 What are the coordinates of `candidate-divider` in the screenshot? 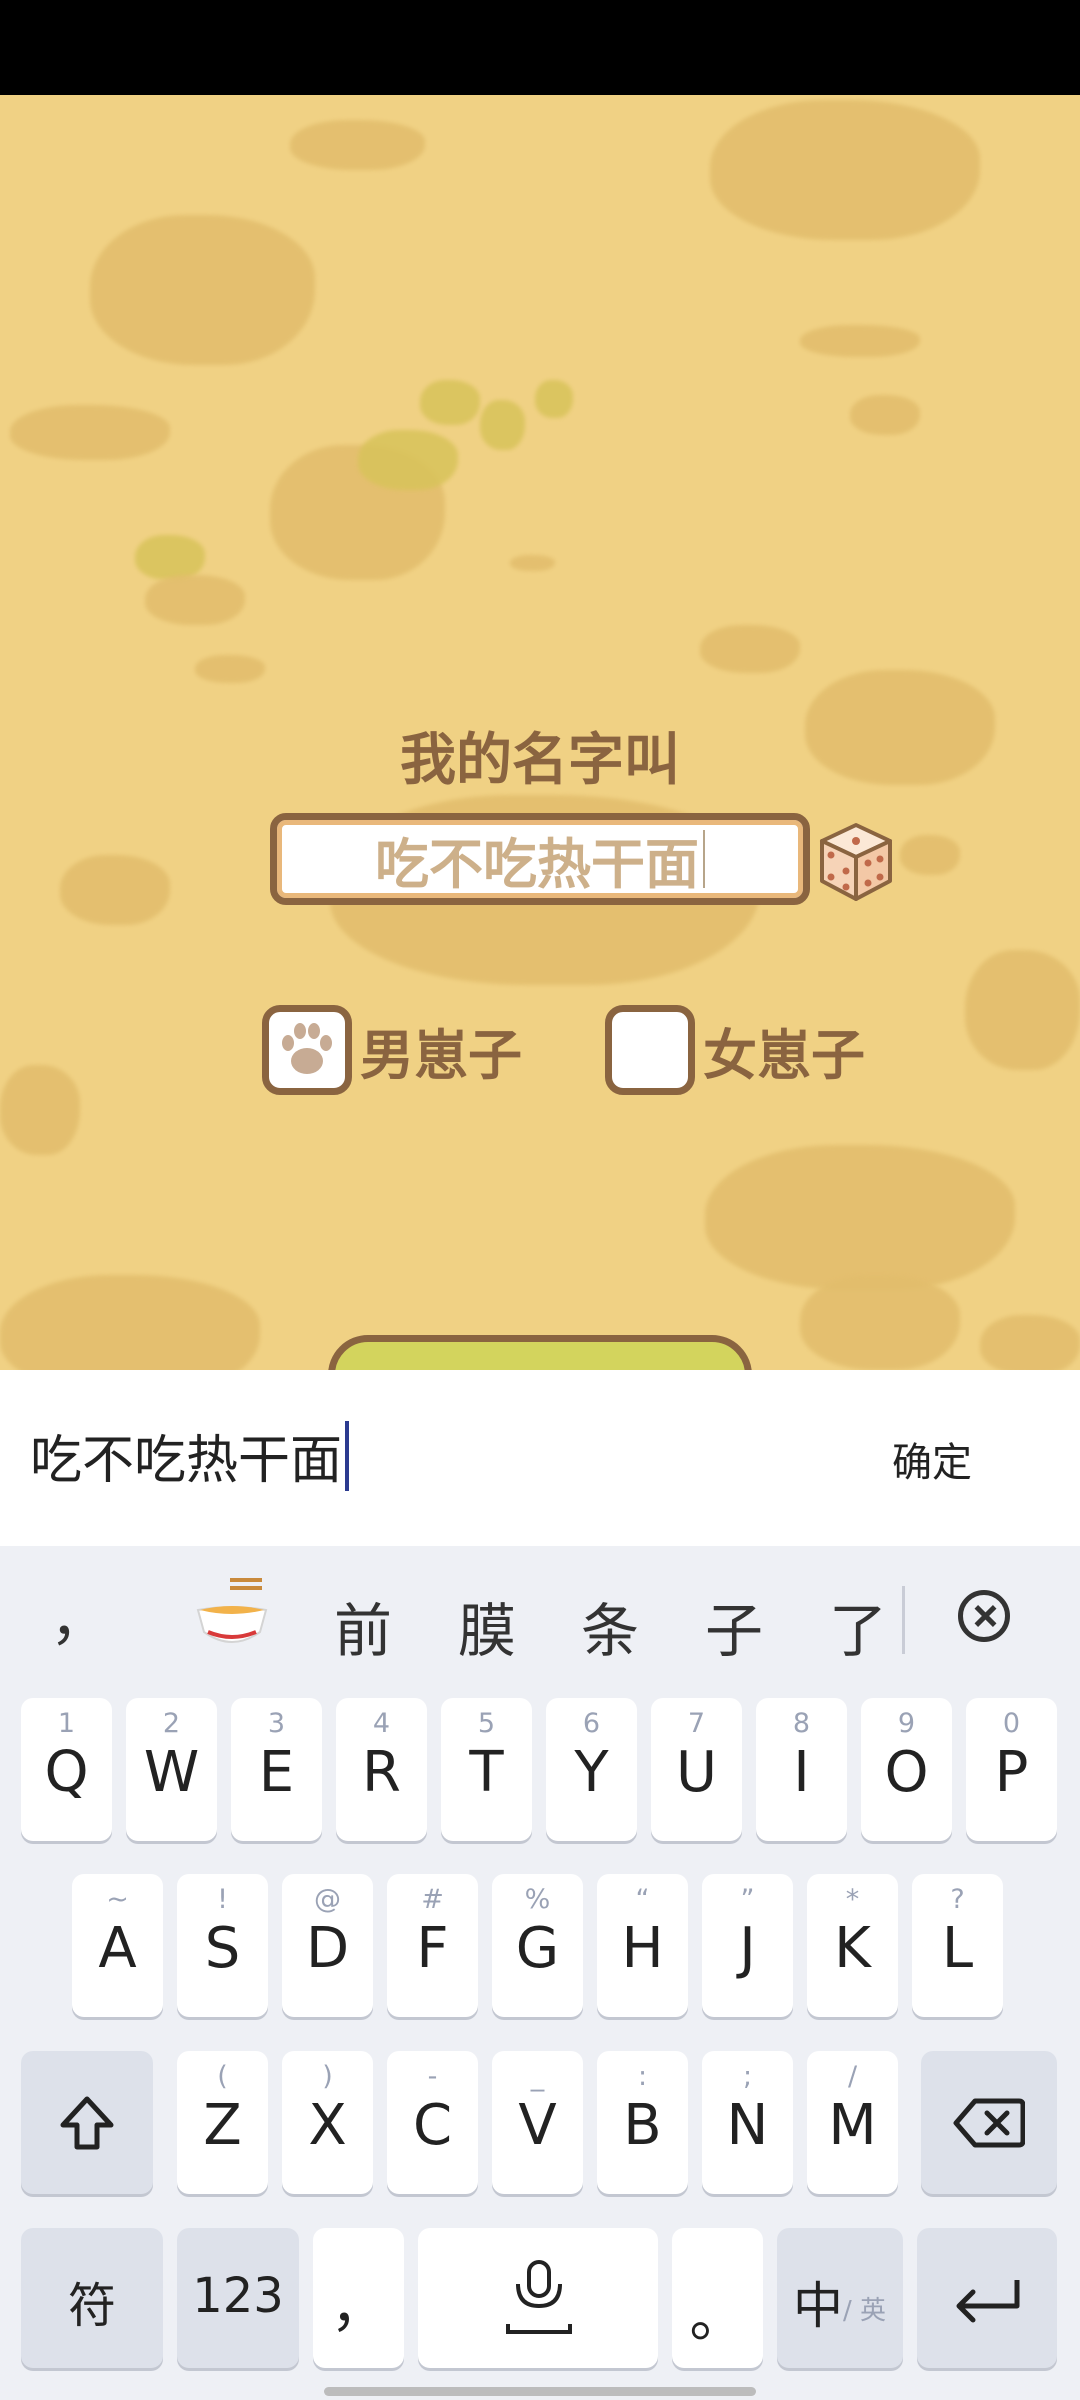 It's located at (903, 1620).